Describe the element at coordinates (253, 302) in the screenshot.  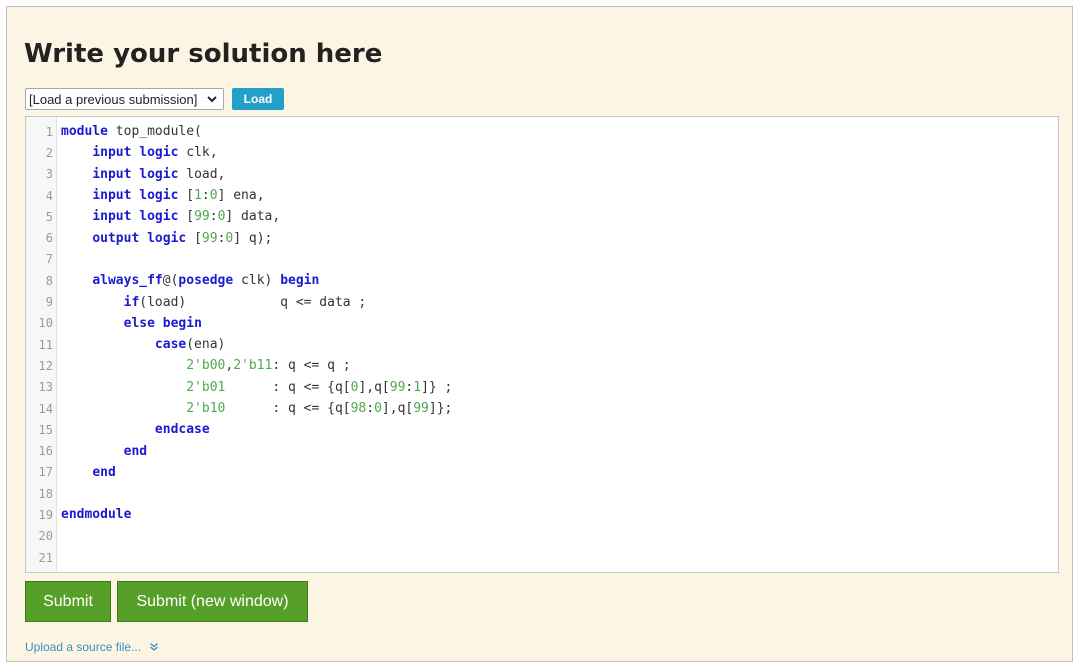
I see `code-token: (load) q <= data ;` at that location.